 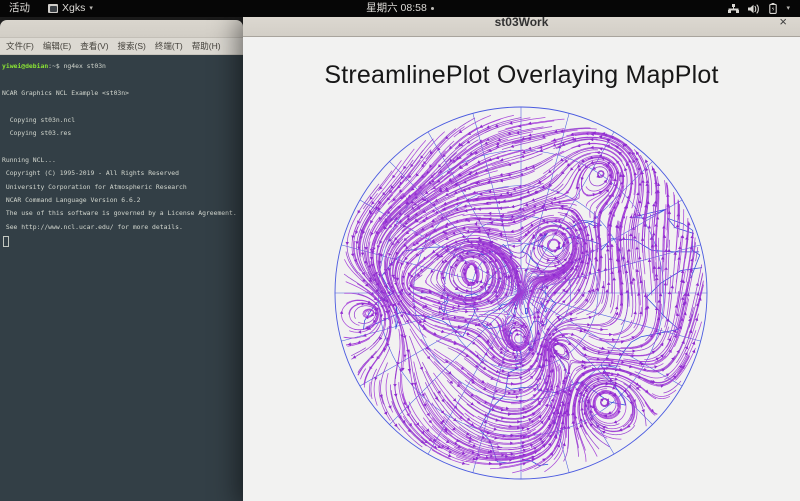 What do you see at coordinates (521, 22) in the screenshot?
I see `window-title: st03Work` at bounding box center [521, 22].